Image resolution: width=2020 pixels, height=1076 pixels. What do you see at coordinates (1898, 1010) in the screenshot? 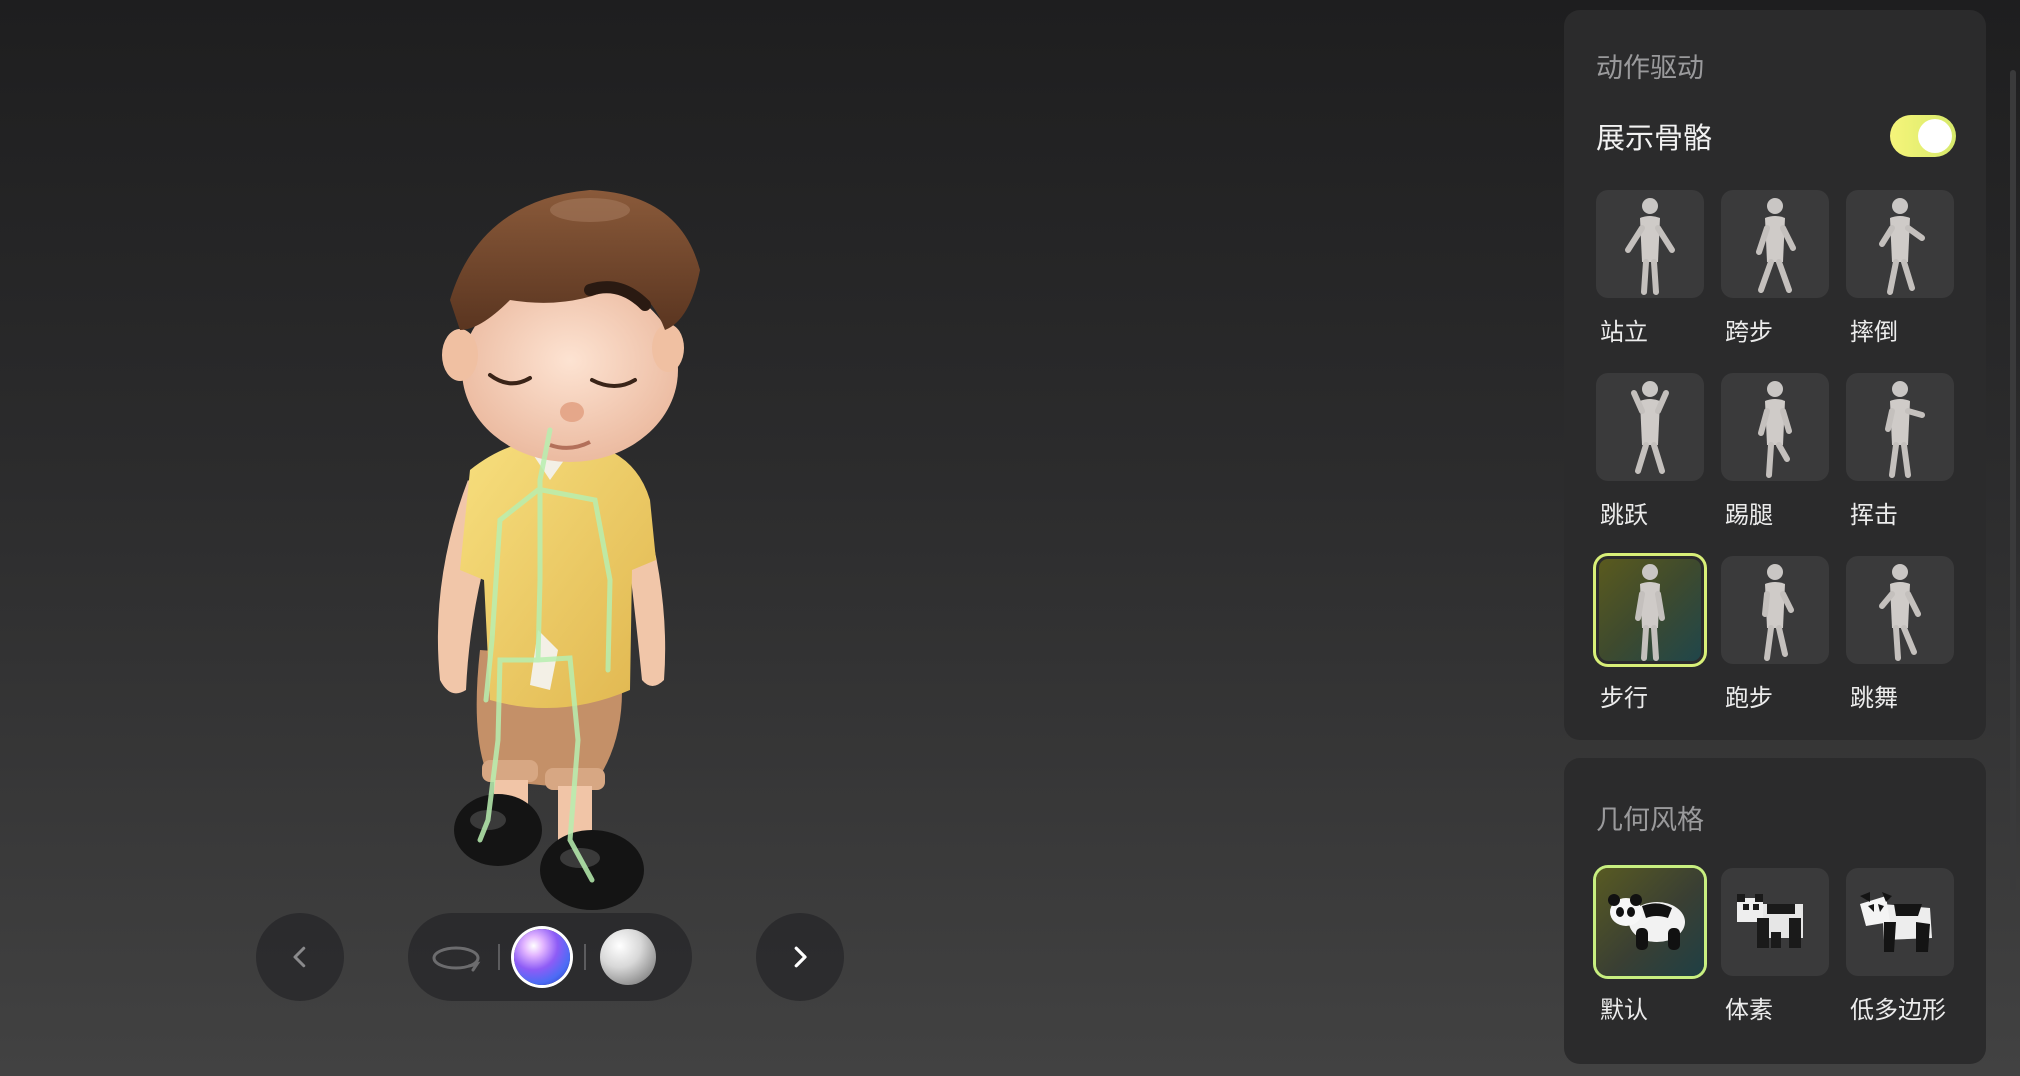
I see `style-label: 低多边形` at bounding box center [1898, 1010].